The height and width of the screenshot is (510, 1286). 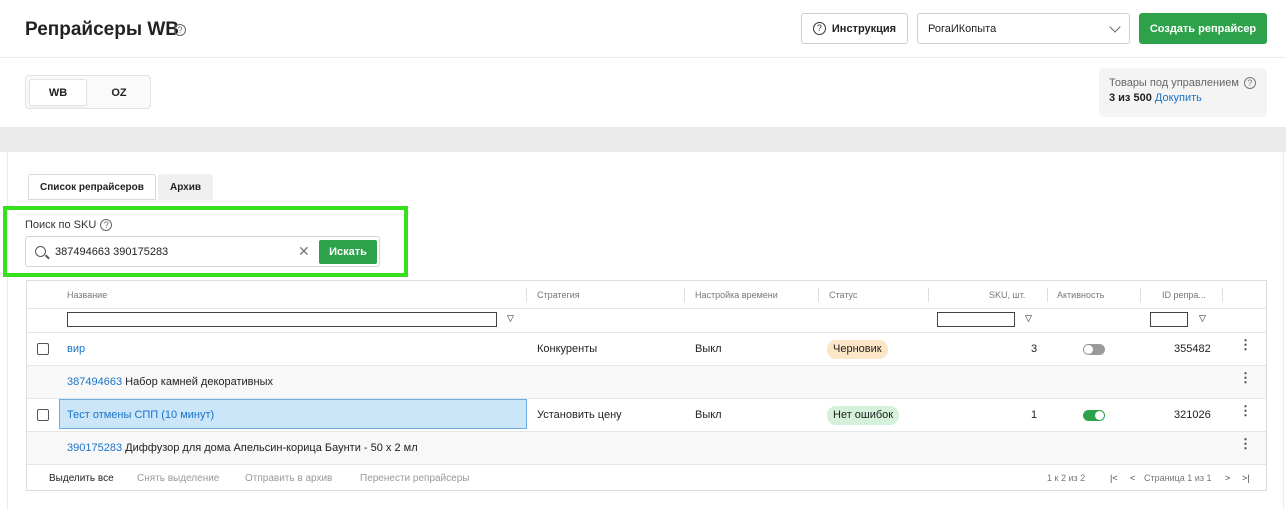 What do you see at coordinates (199, 382) in the screenshot?
I see `sku-title: Набор камней декоративных` at bounding box center [199, 382].